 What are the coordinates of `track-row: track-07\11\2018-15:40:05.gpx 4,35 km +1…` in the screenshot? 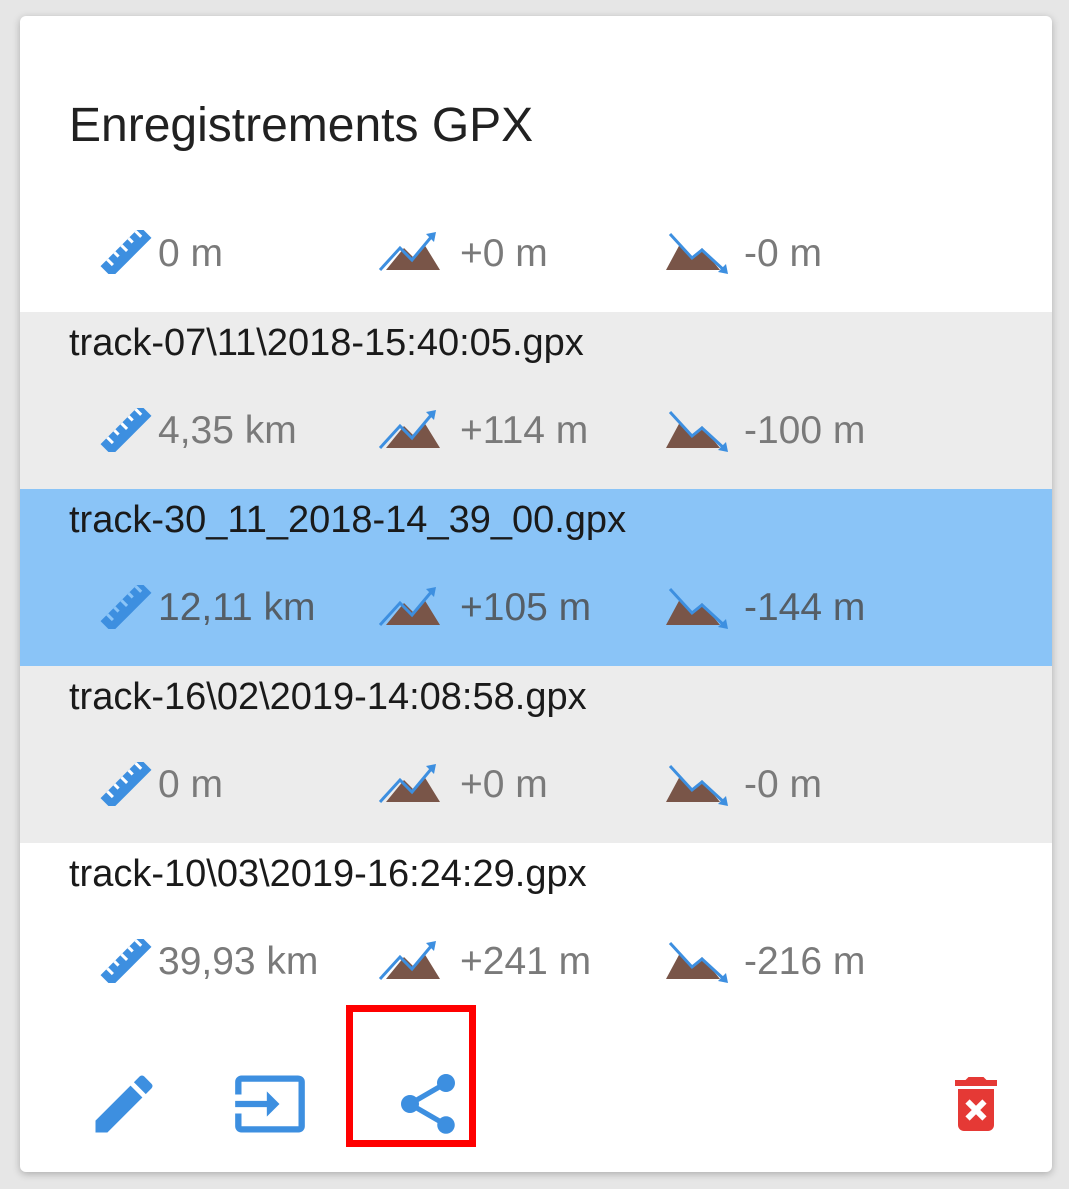 It's located at (536, 400).